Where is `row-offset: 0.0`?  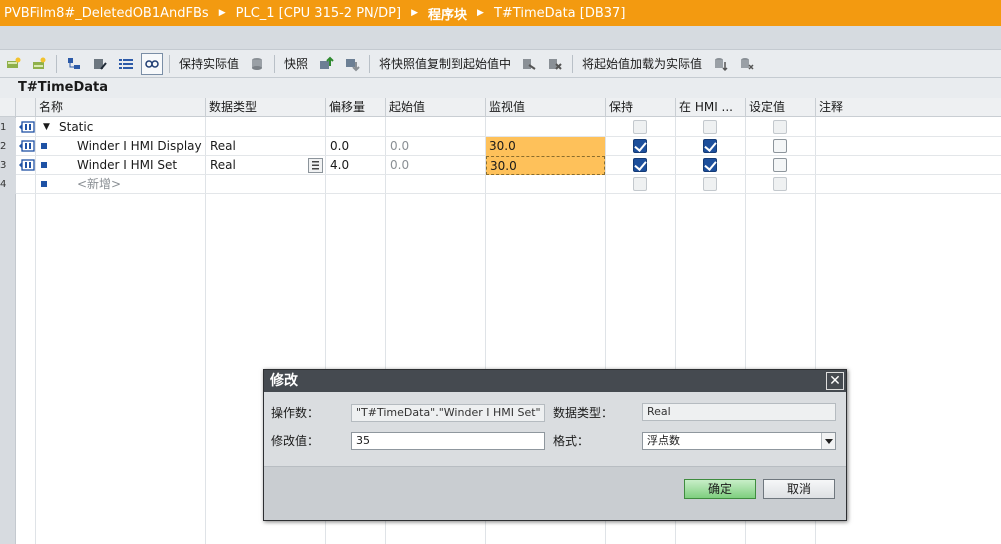 row-offset: 0.0 is located at coordinates (340, 146).